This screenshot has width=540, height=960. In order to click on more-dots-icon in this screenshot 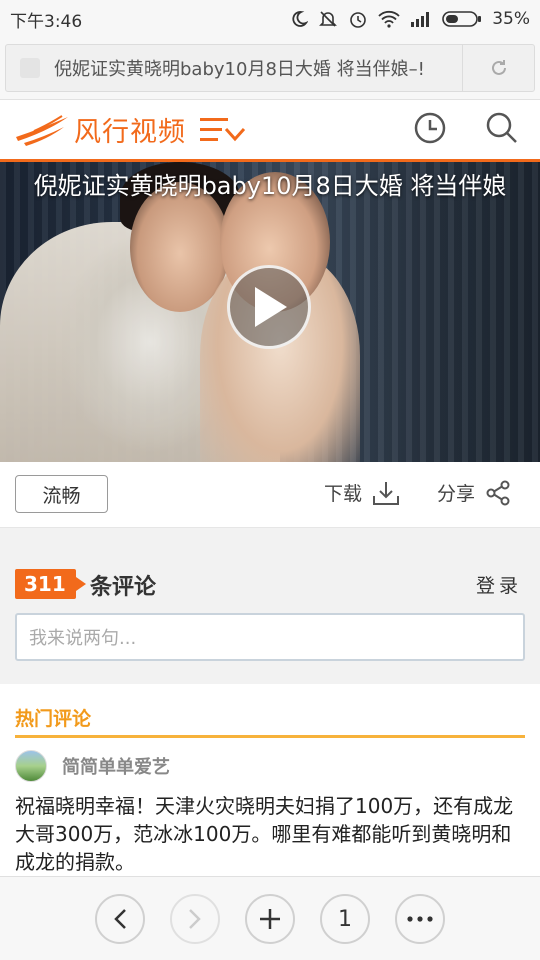, I will do `click(420, 919)`.